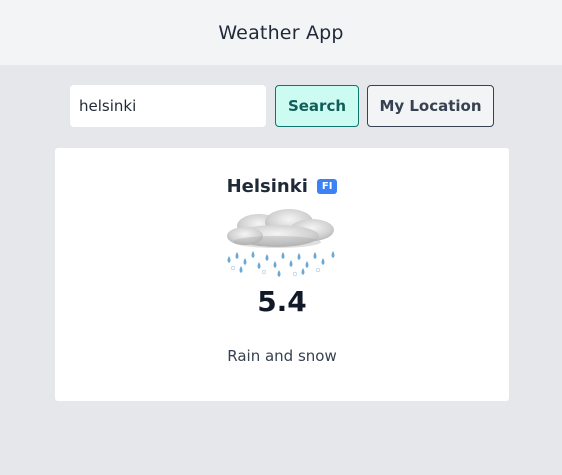  I want to click on app-header: Weather App, so click(281, 32).